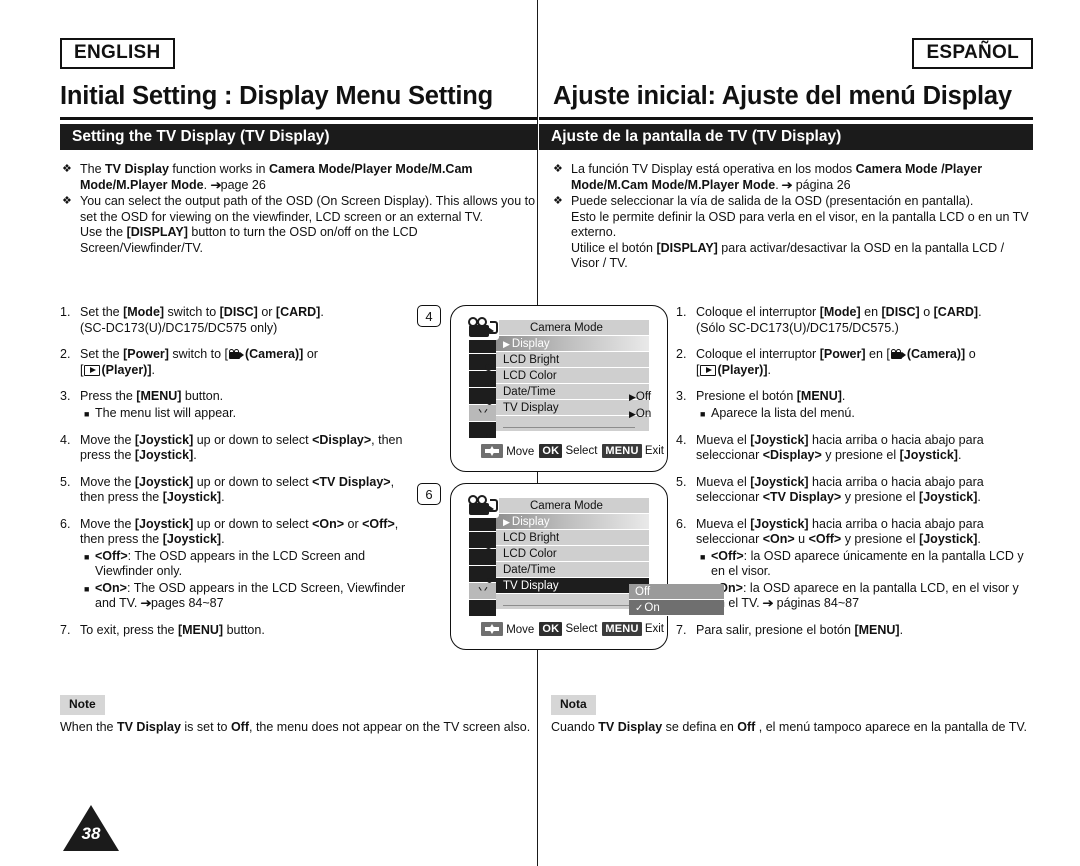 The width and height of the screenshot is (1080, 866). What do you see at coordinates (192, 312) in the screenshot?
I see `body-text: switch to` at bounding box center [192, 312].